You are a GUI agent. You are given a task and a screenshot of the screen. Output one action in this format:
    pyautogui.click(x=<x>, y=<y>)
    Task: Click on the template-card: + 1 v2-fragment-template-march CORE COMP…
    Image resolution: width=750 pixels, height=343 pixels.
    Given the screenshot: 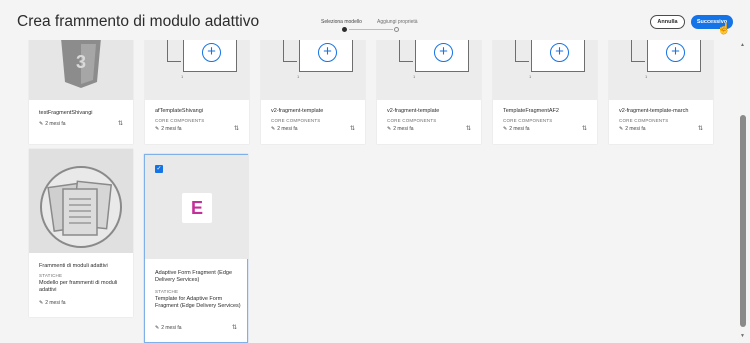 What is the action you would take?
    pyautogui.click(x=661, y=92)
    